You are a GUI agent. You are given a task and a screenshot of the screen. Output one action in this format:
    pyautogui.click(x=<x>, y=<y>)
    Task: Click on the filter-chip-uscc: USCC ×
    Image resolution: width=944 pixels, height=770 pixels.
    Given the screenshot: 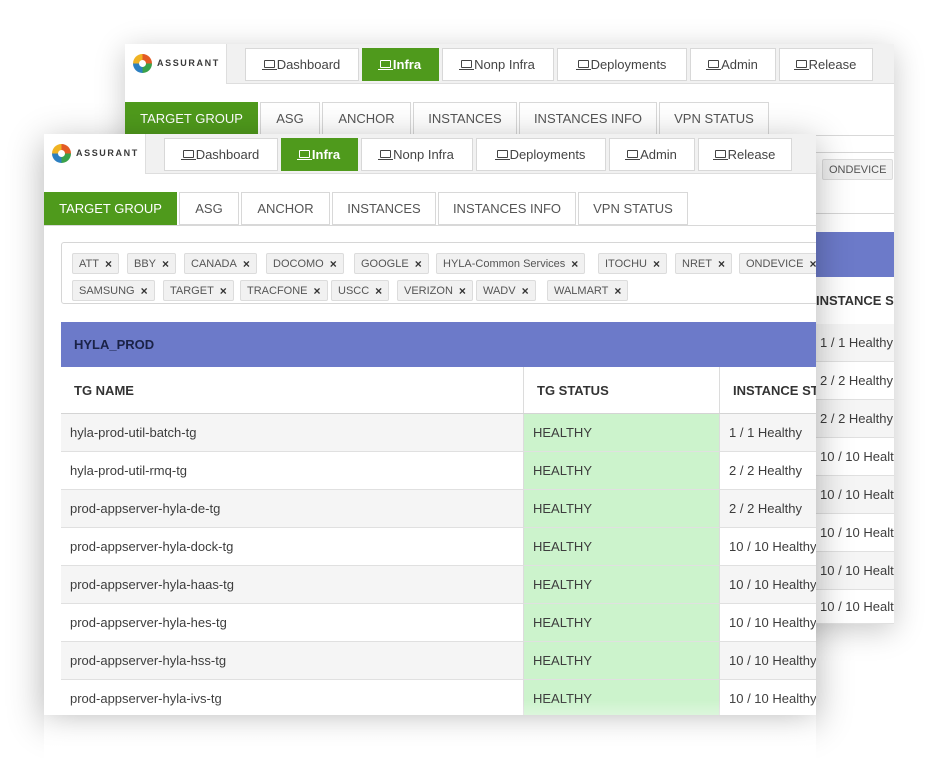 What is the action you would take?
    pyautogui.click(x=360, y=290)
    